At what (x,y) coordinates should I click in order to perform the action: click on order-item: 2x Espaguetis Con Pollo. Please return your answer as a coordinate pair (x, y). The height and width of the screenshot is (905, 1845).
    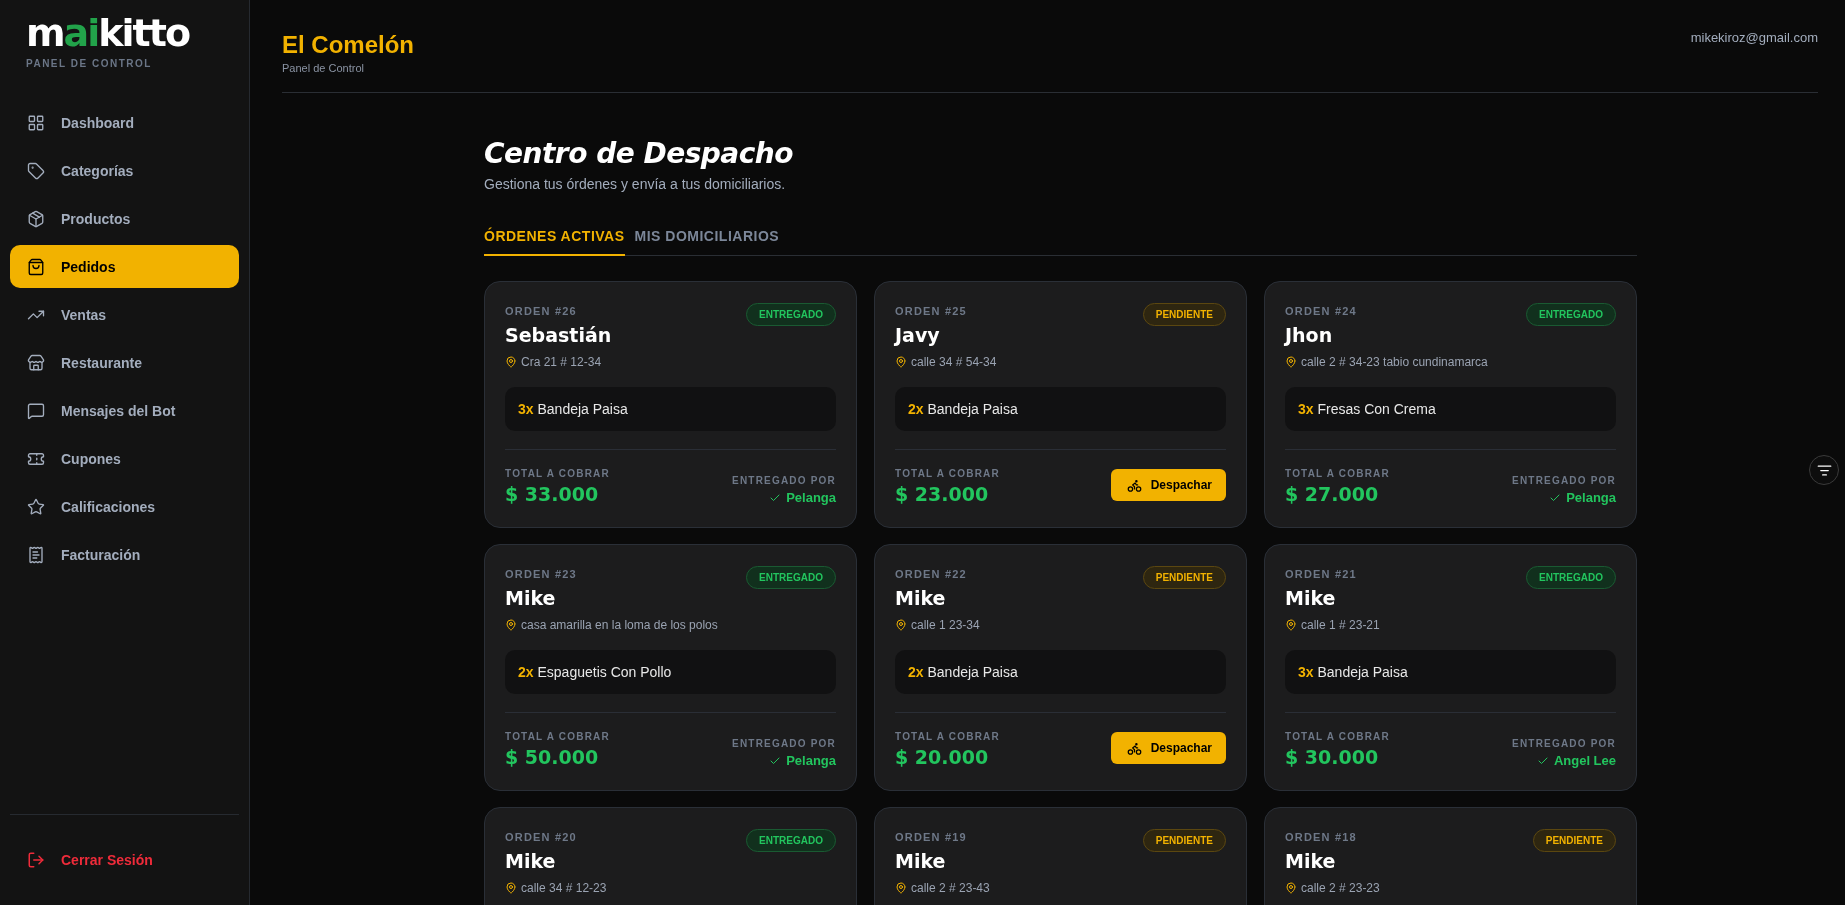
    Looking at the image, I should click on (595, 672).